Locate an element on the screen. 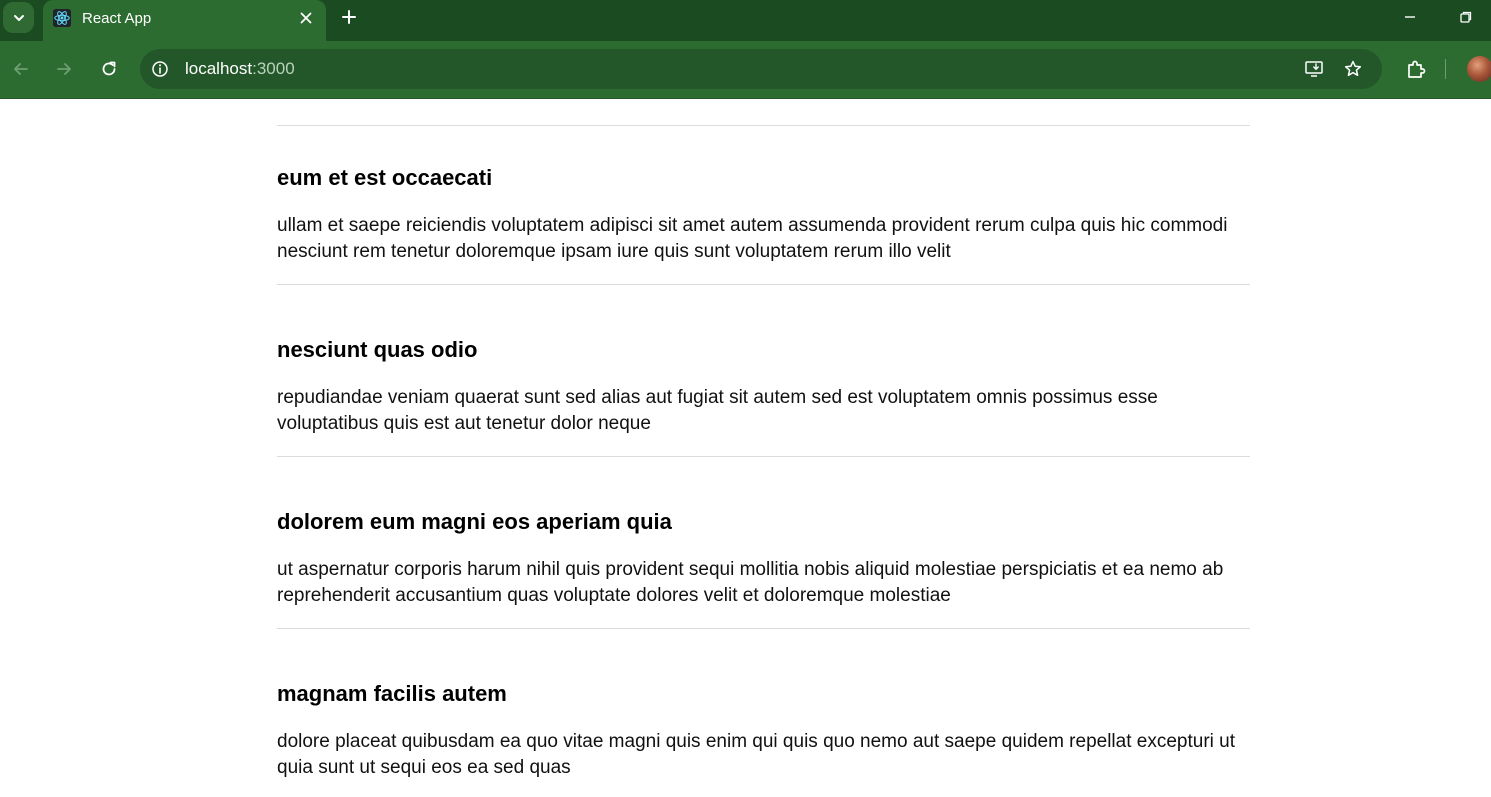  close-tab-button is located at coordinates (306, 18).